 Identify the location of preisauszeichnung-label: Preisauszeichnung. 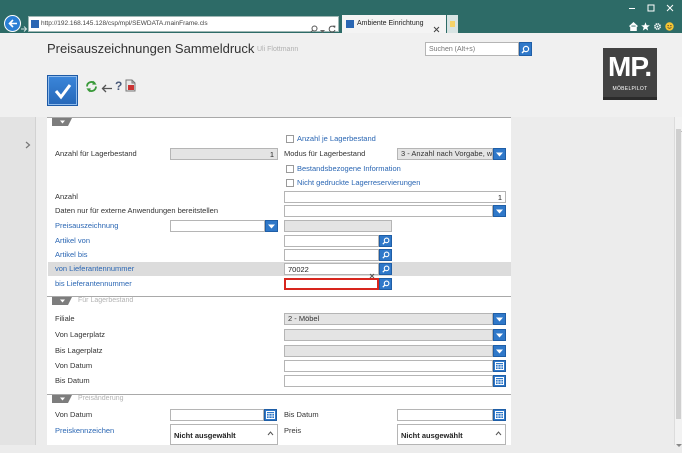
(86, 226).